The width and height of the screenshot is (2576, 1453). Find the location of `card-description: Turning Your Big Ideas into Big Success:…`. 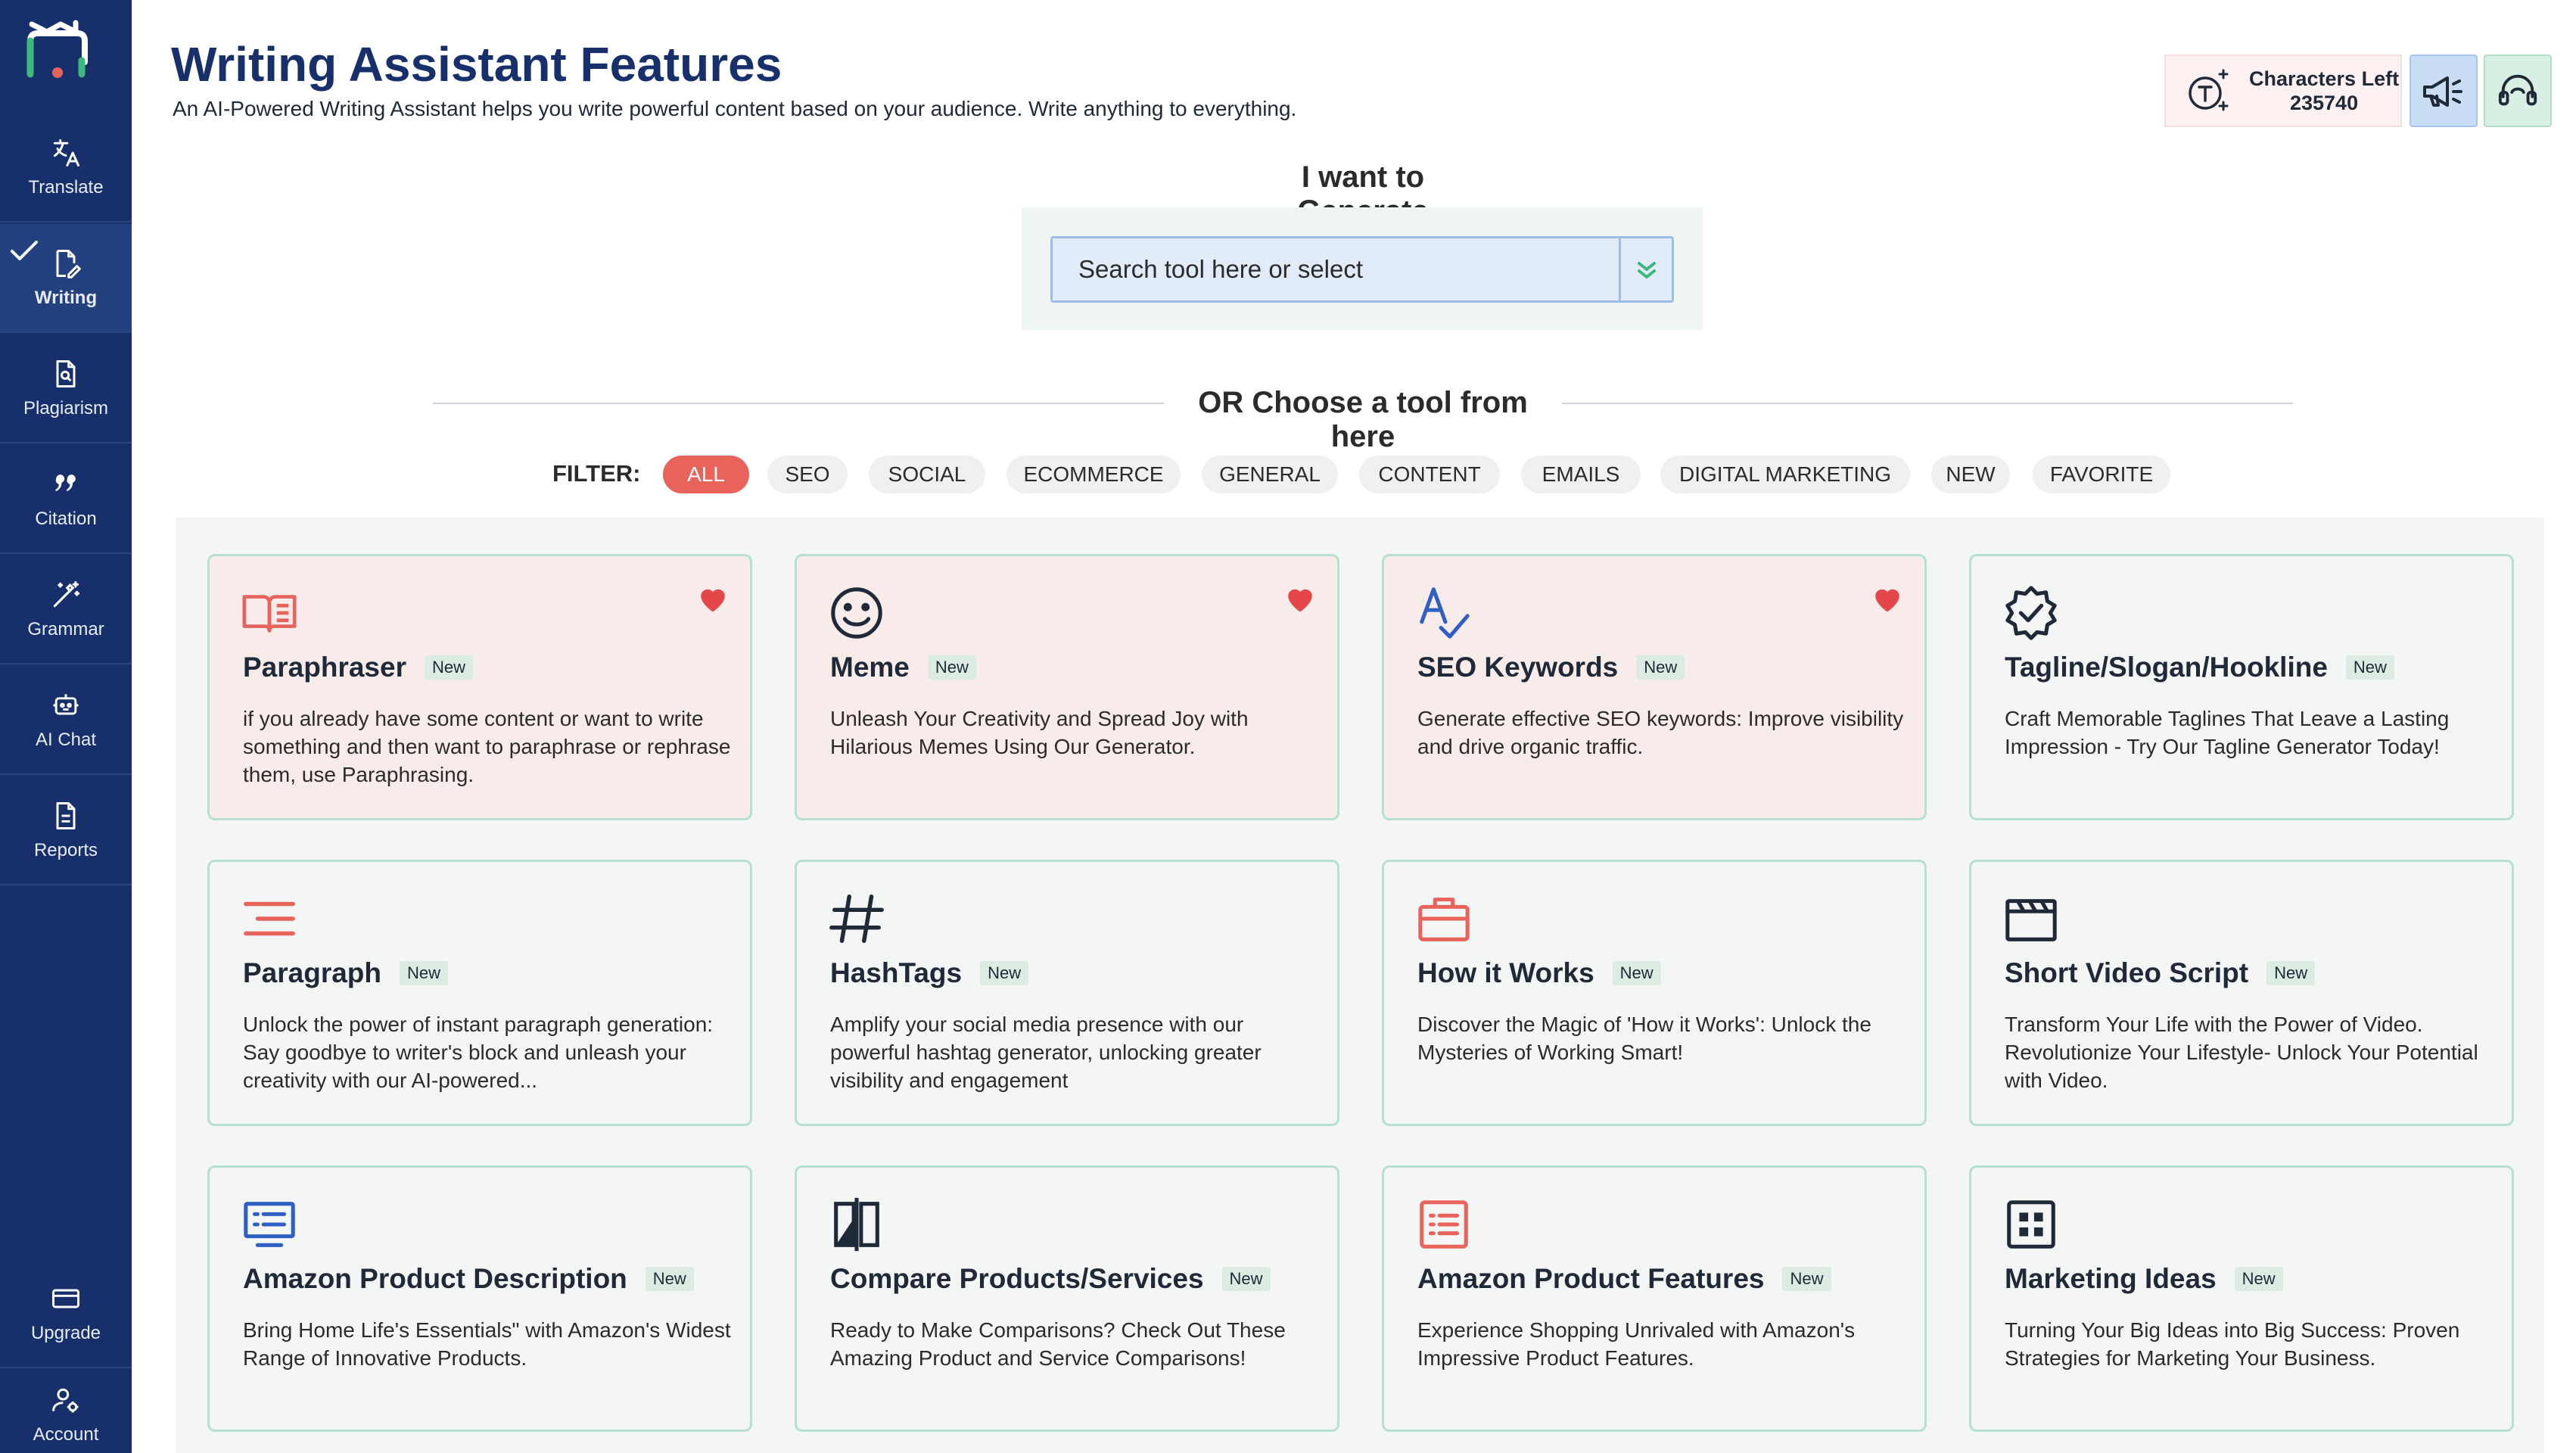

card-description: Turning Your Big Ideas into Big Success:… is located at coordinates (2232, 1344).